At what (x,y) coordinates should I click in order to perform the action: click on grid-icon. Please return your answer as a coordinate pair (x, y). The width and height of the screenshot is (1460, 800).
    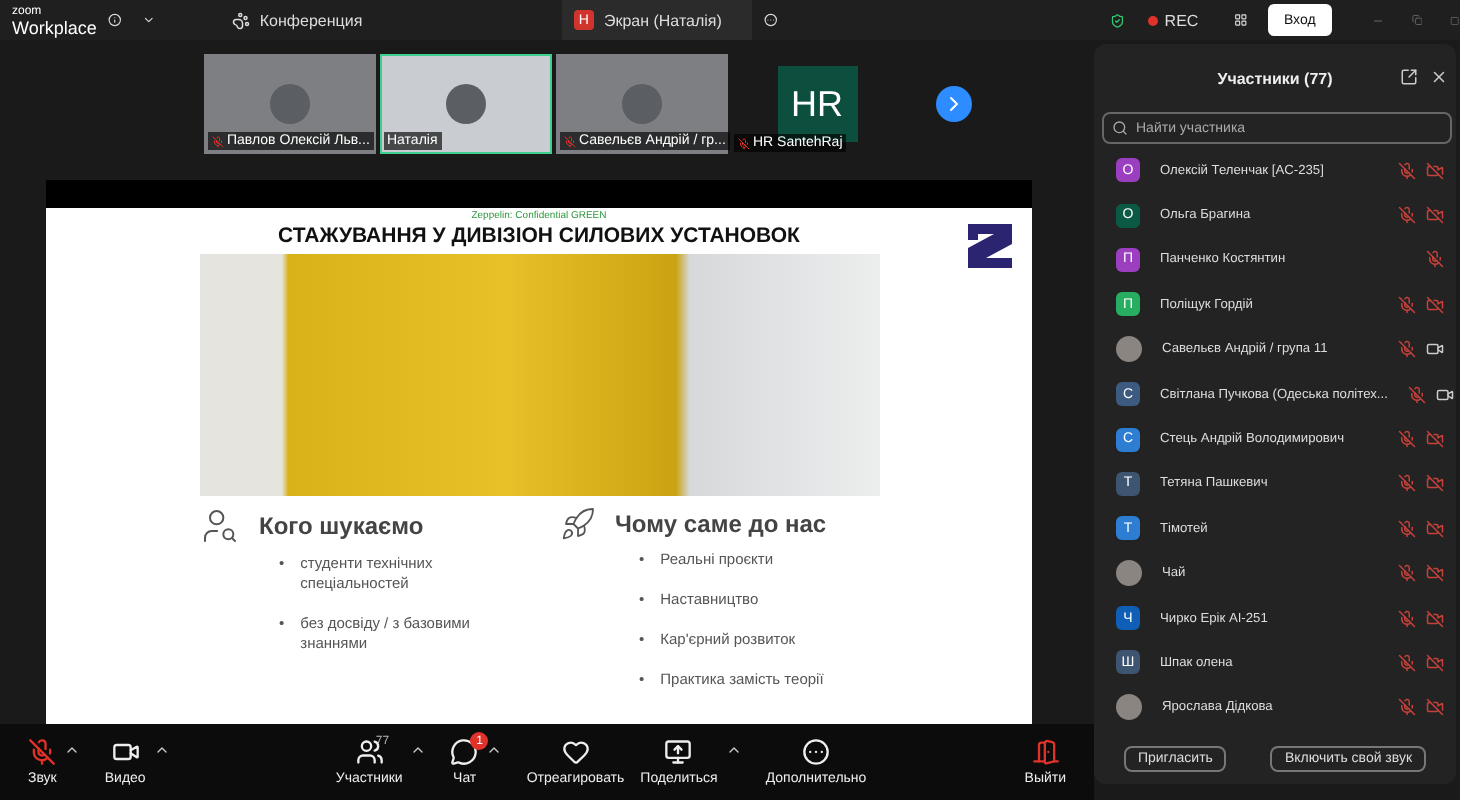
    Looking at the image, I should click on (1241, 20).